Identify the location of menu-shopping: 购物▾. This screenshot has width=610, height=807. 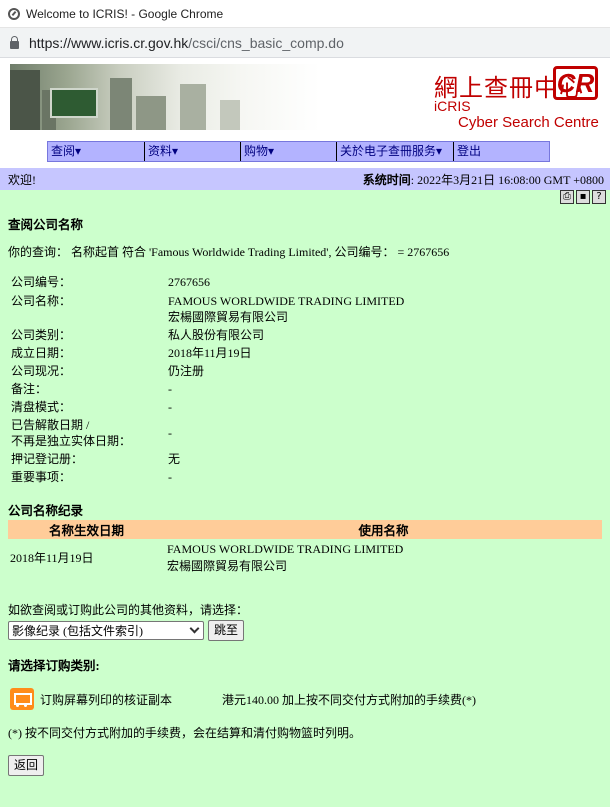
(289, 151).